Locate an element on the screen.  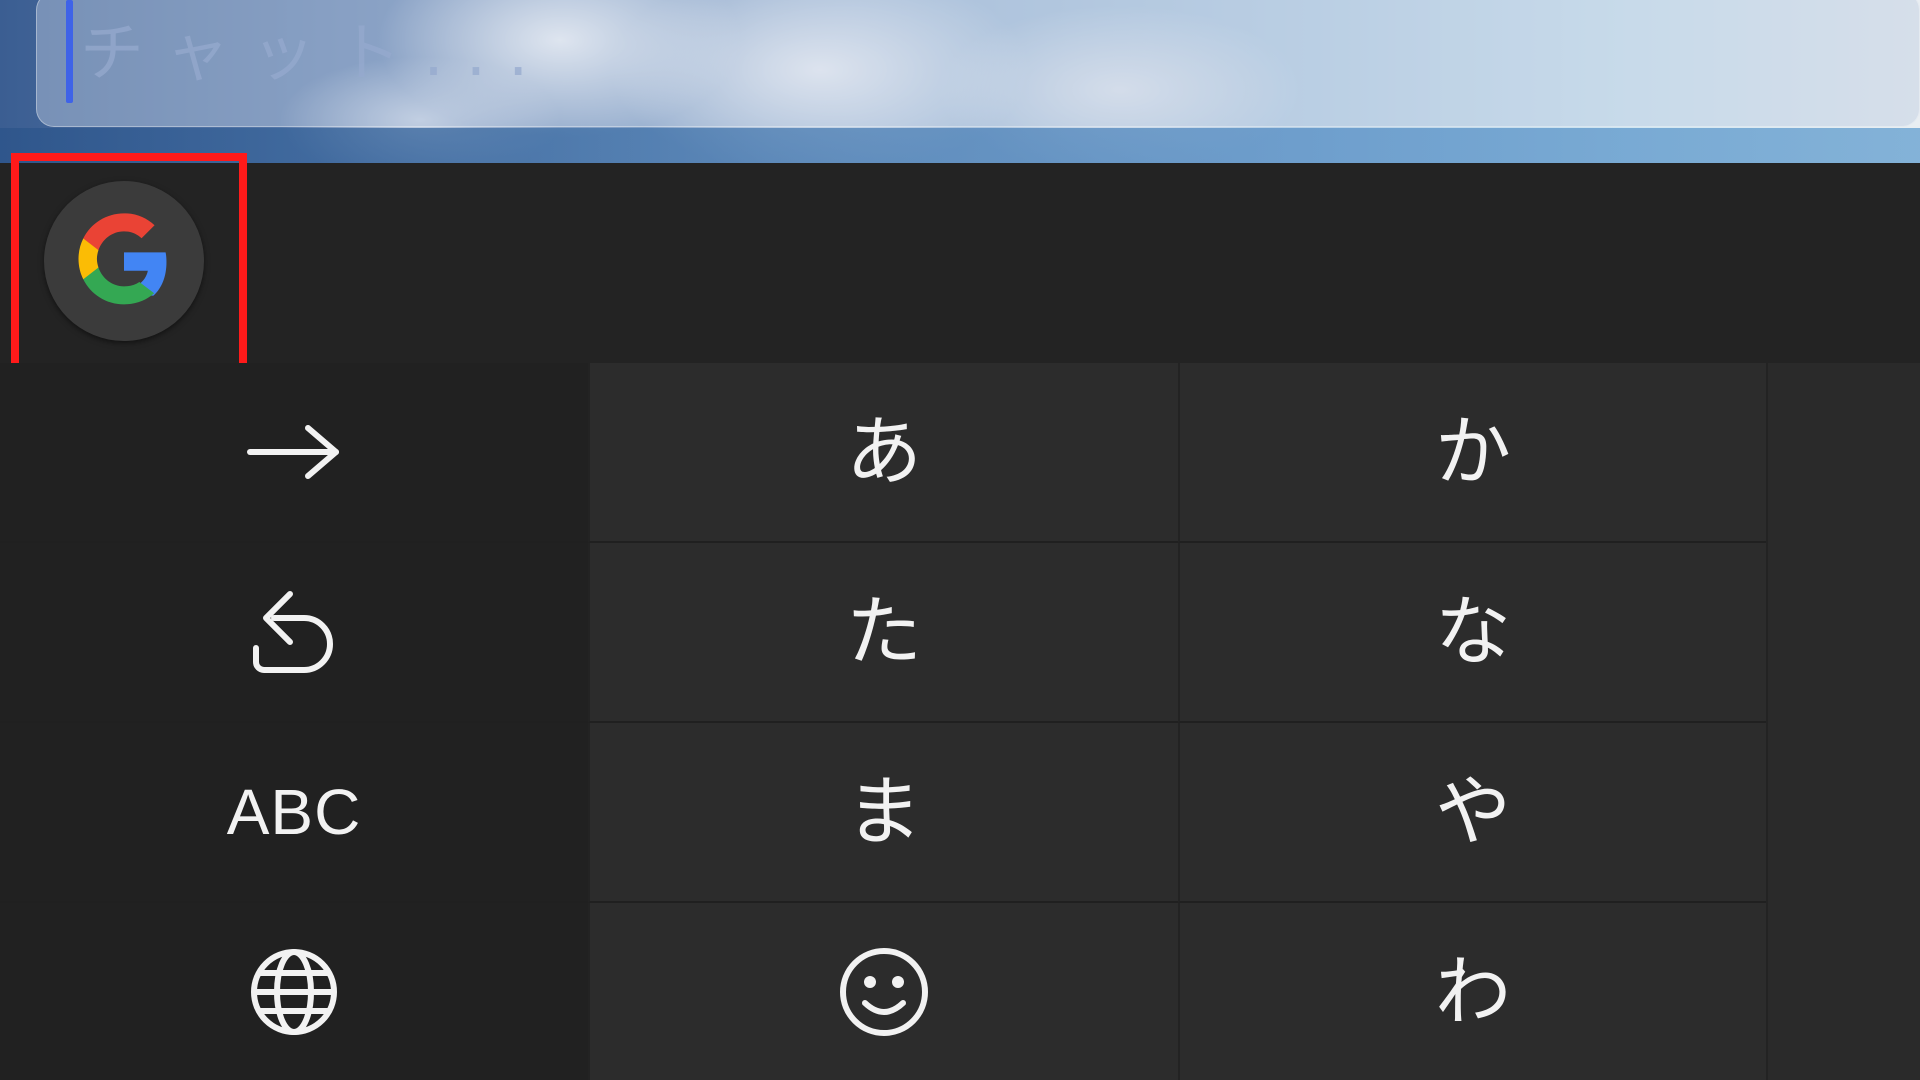
key-a-label: あ is located at coordinates (884, 451).